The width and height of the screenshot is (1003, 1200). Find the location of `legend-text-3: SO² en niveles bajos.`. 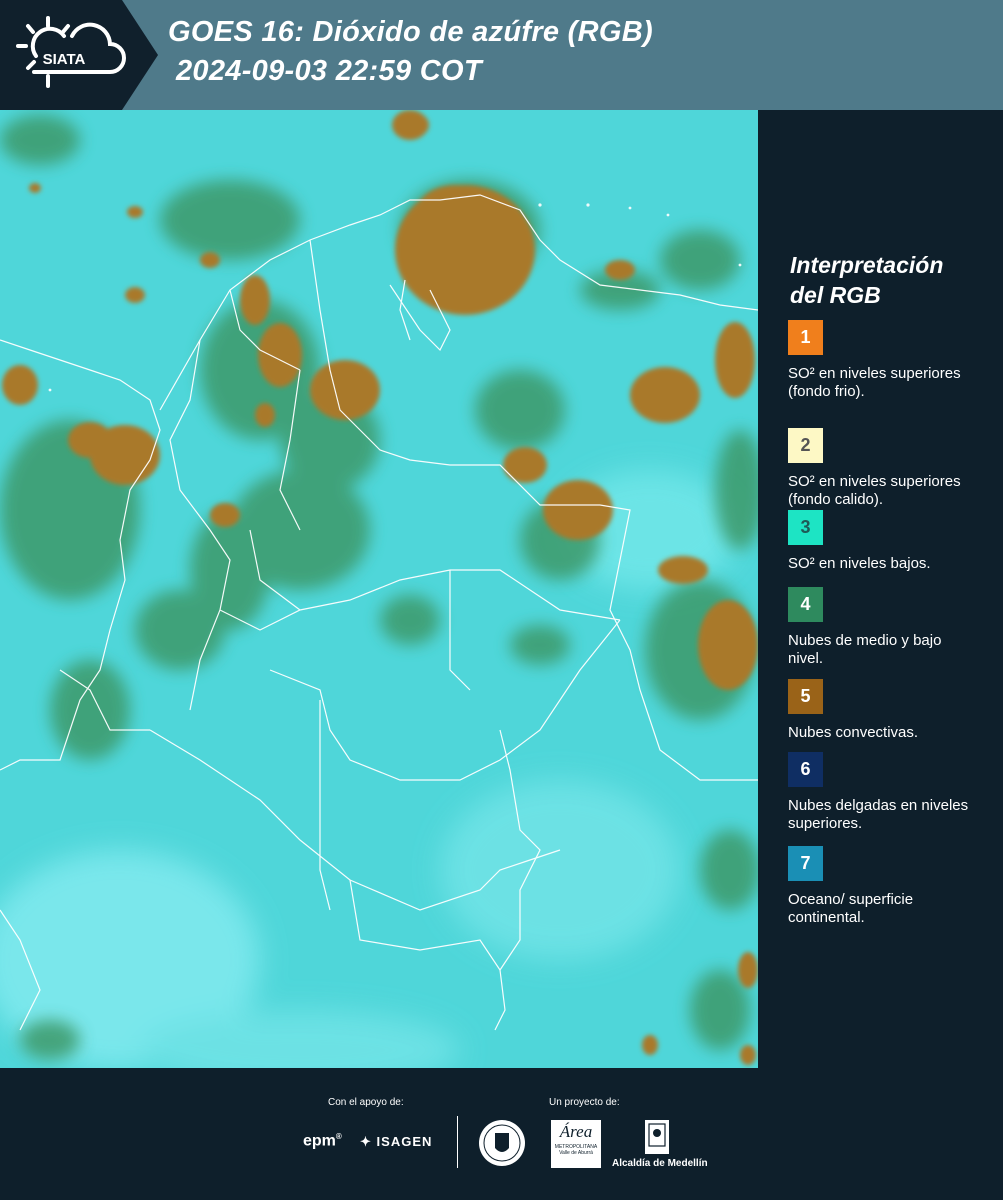

legend-text-3: SO² en niveles bajos. is located at coordinates (859, 563).